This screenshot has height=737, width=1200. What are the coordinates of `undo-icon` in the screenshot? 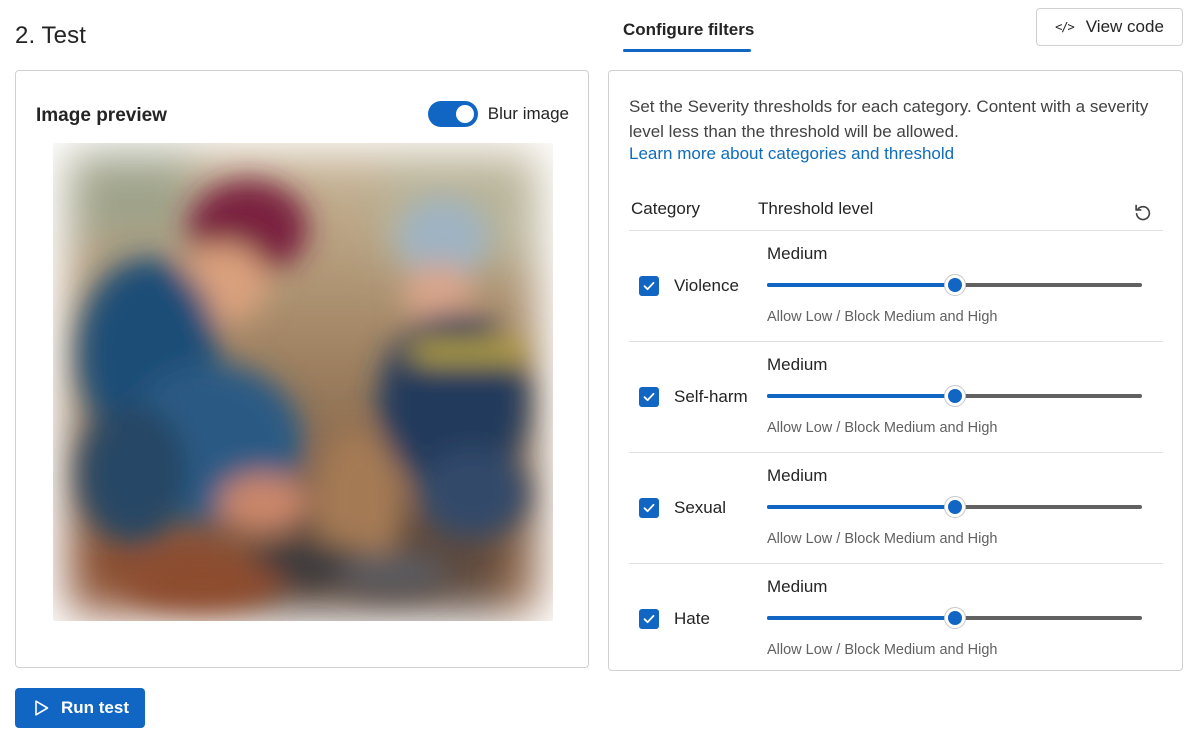 It's located at (1143, 212).